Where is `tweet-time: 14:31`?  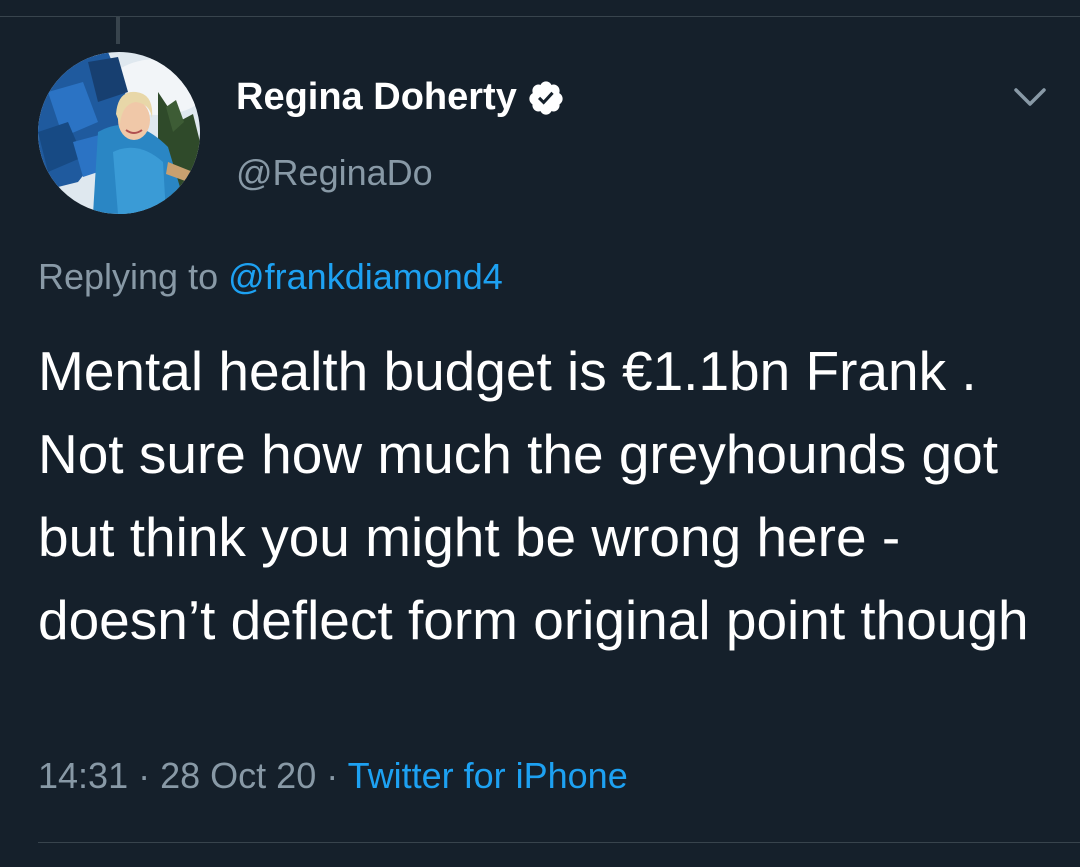 tweet-time: 14:31 is located at coordinates (83, 775).